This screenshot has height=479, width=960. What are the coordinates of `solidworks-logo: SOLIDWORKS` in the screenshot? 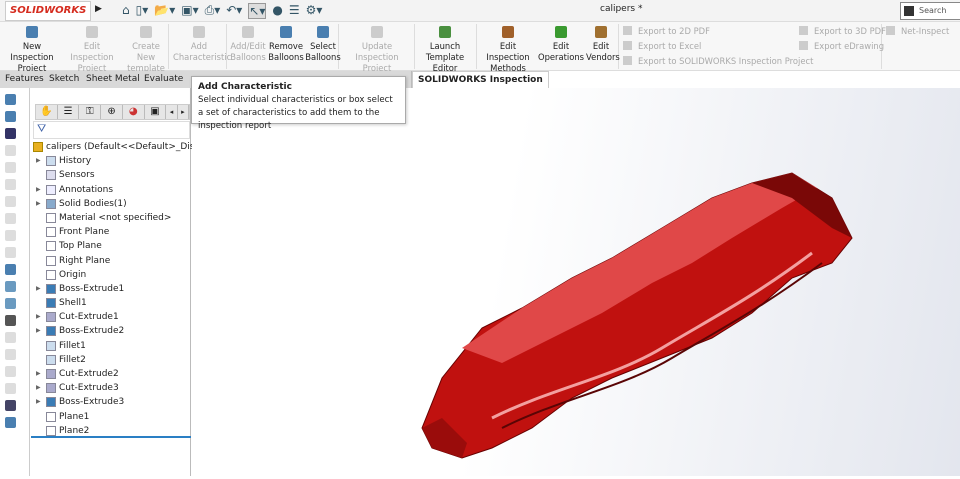 It's located at (48, 11).